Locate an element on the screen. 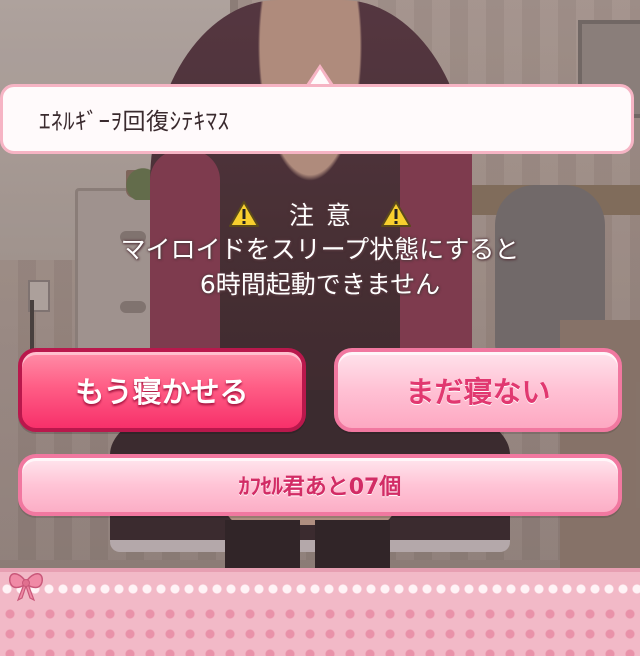 This screenshot has height=656, width=640. bottom-decor-strip is located at coordinates (320, 612).